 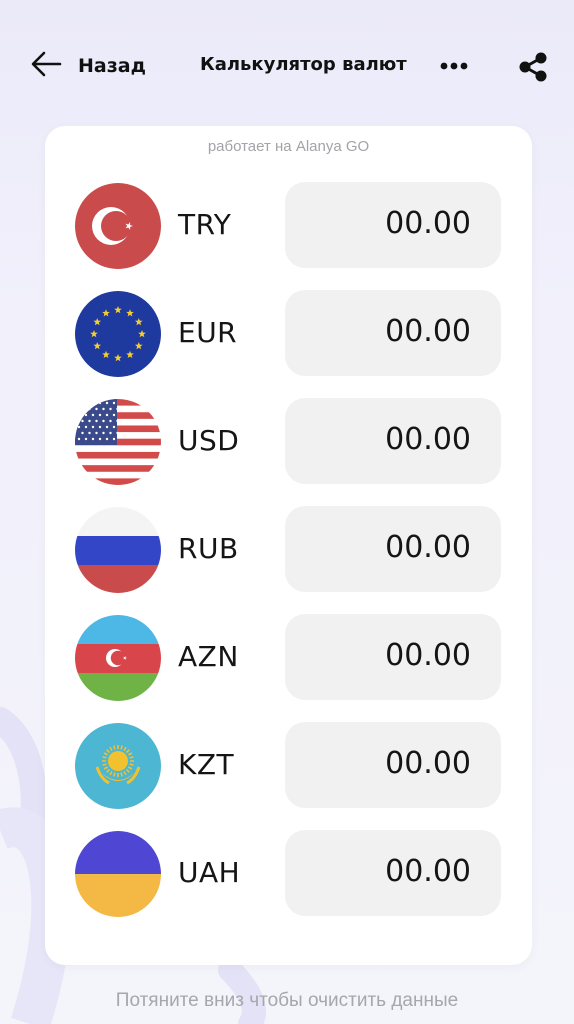 I want to click on currency-row-azn: AZN 00.00, so click(x=288, y=658).